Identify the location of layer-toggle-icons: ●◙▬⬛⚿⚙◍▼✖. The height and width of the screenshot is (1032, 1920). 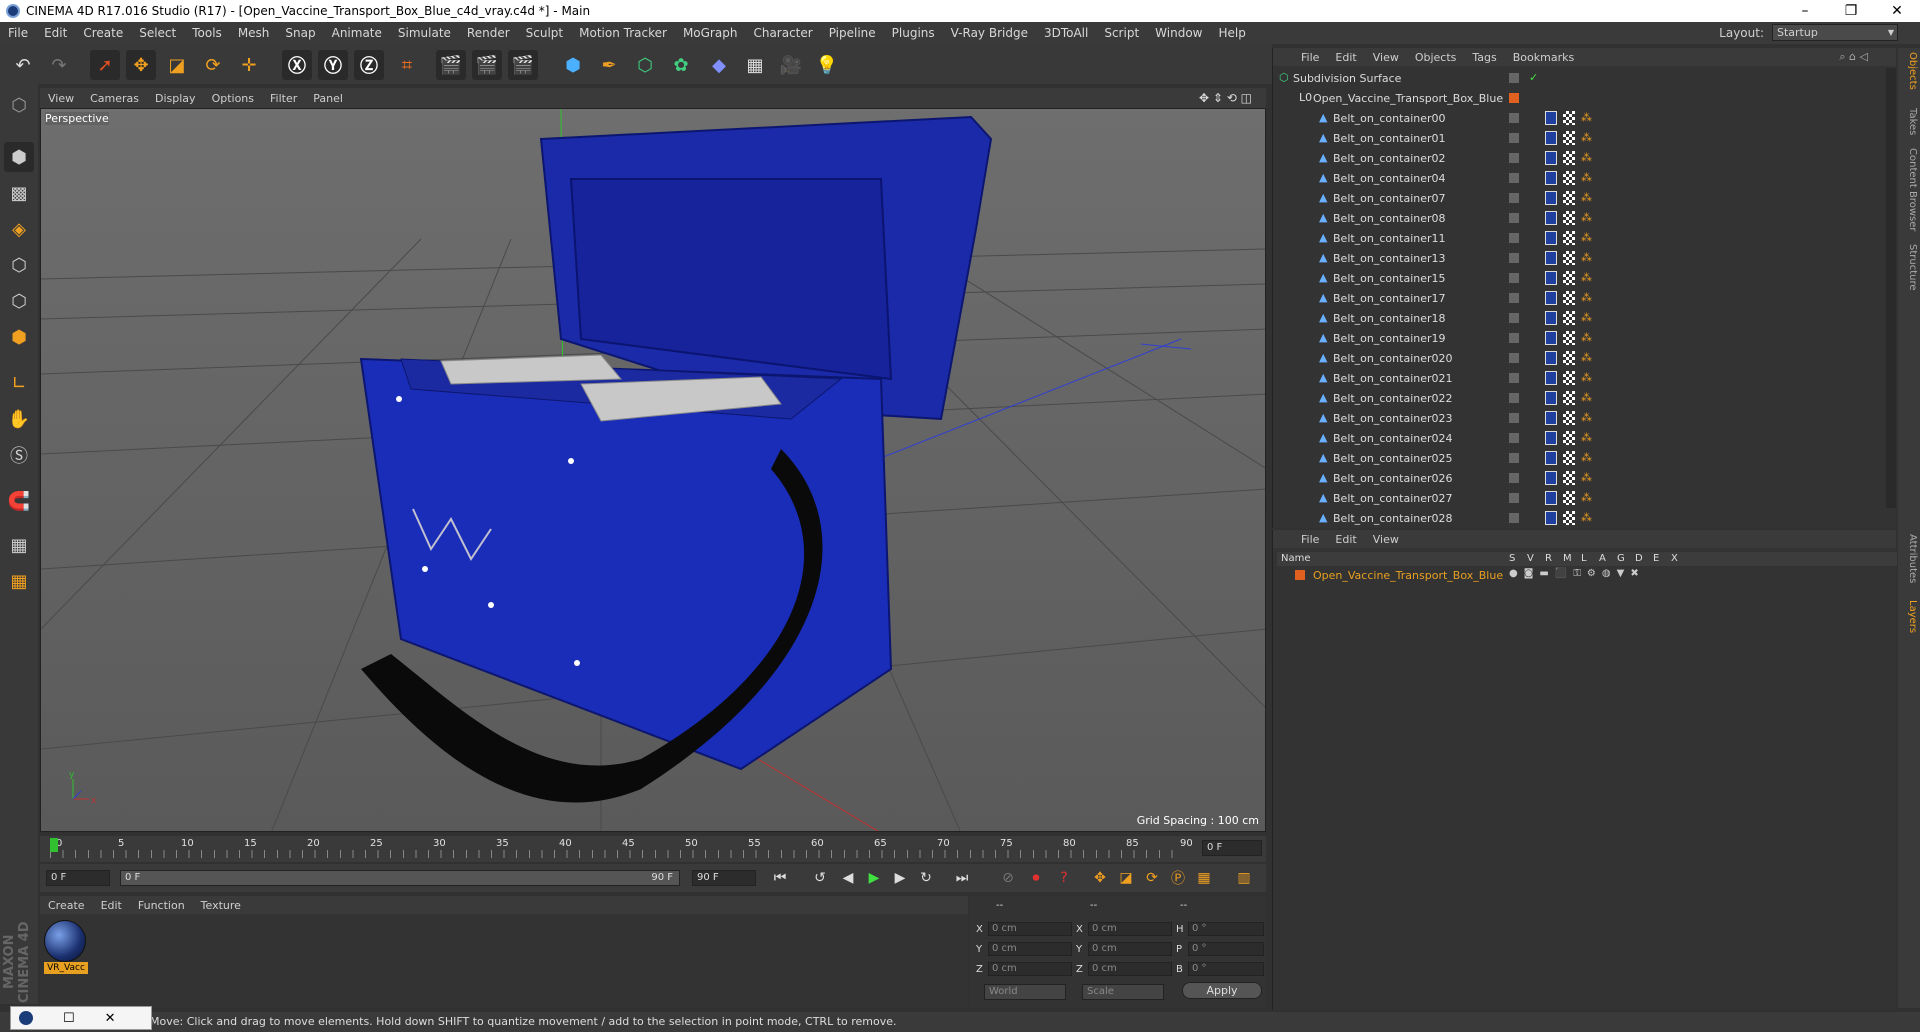
(1577, 573).